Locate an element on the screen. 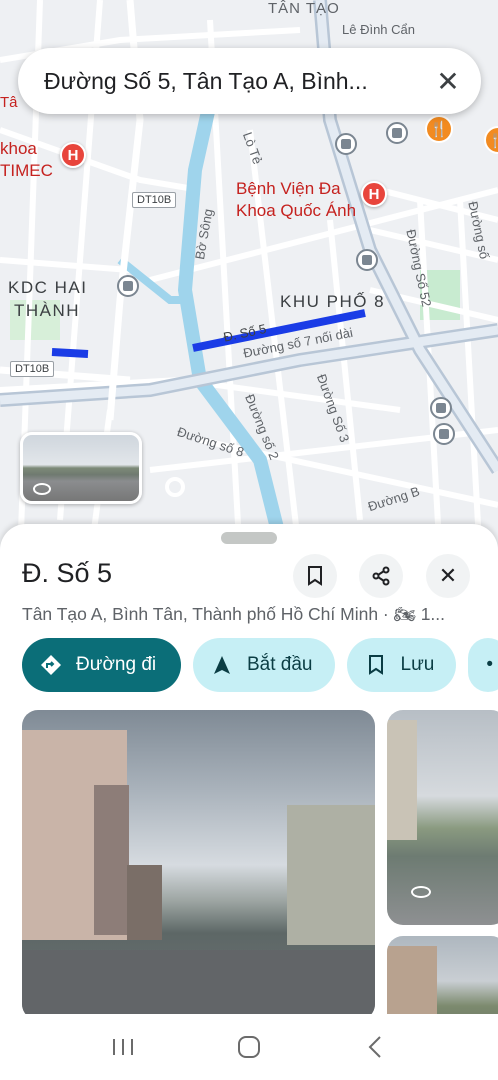  share-button is located at coordinates (381, 576).